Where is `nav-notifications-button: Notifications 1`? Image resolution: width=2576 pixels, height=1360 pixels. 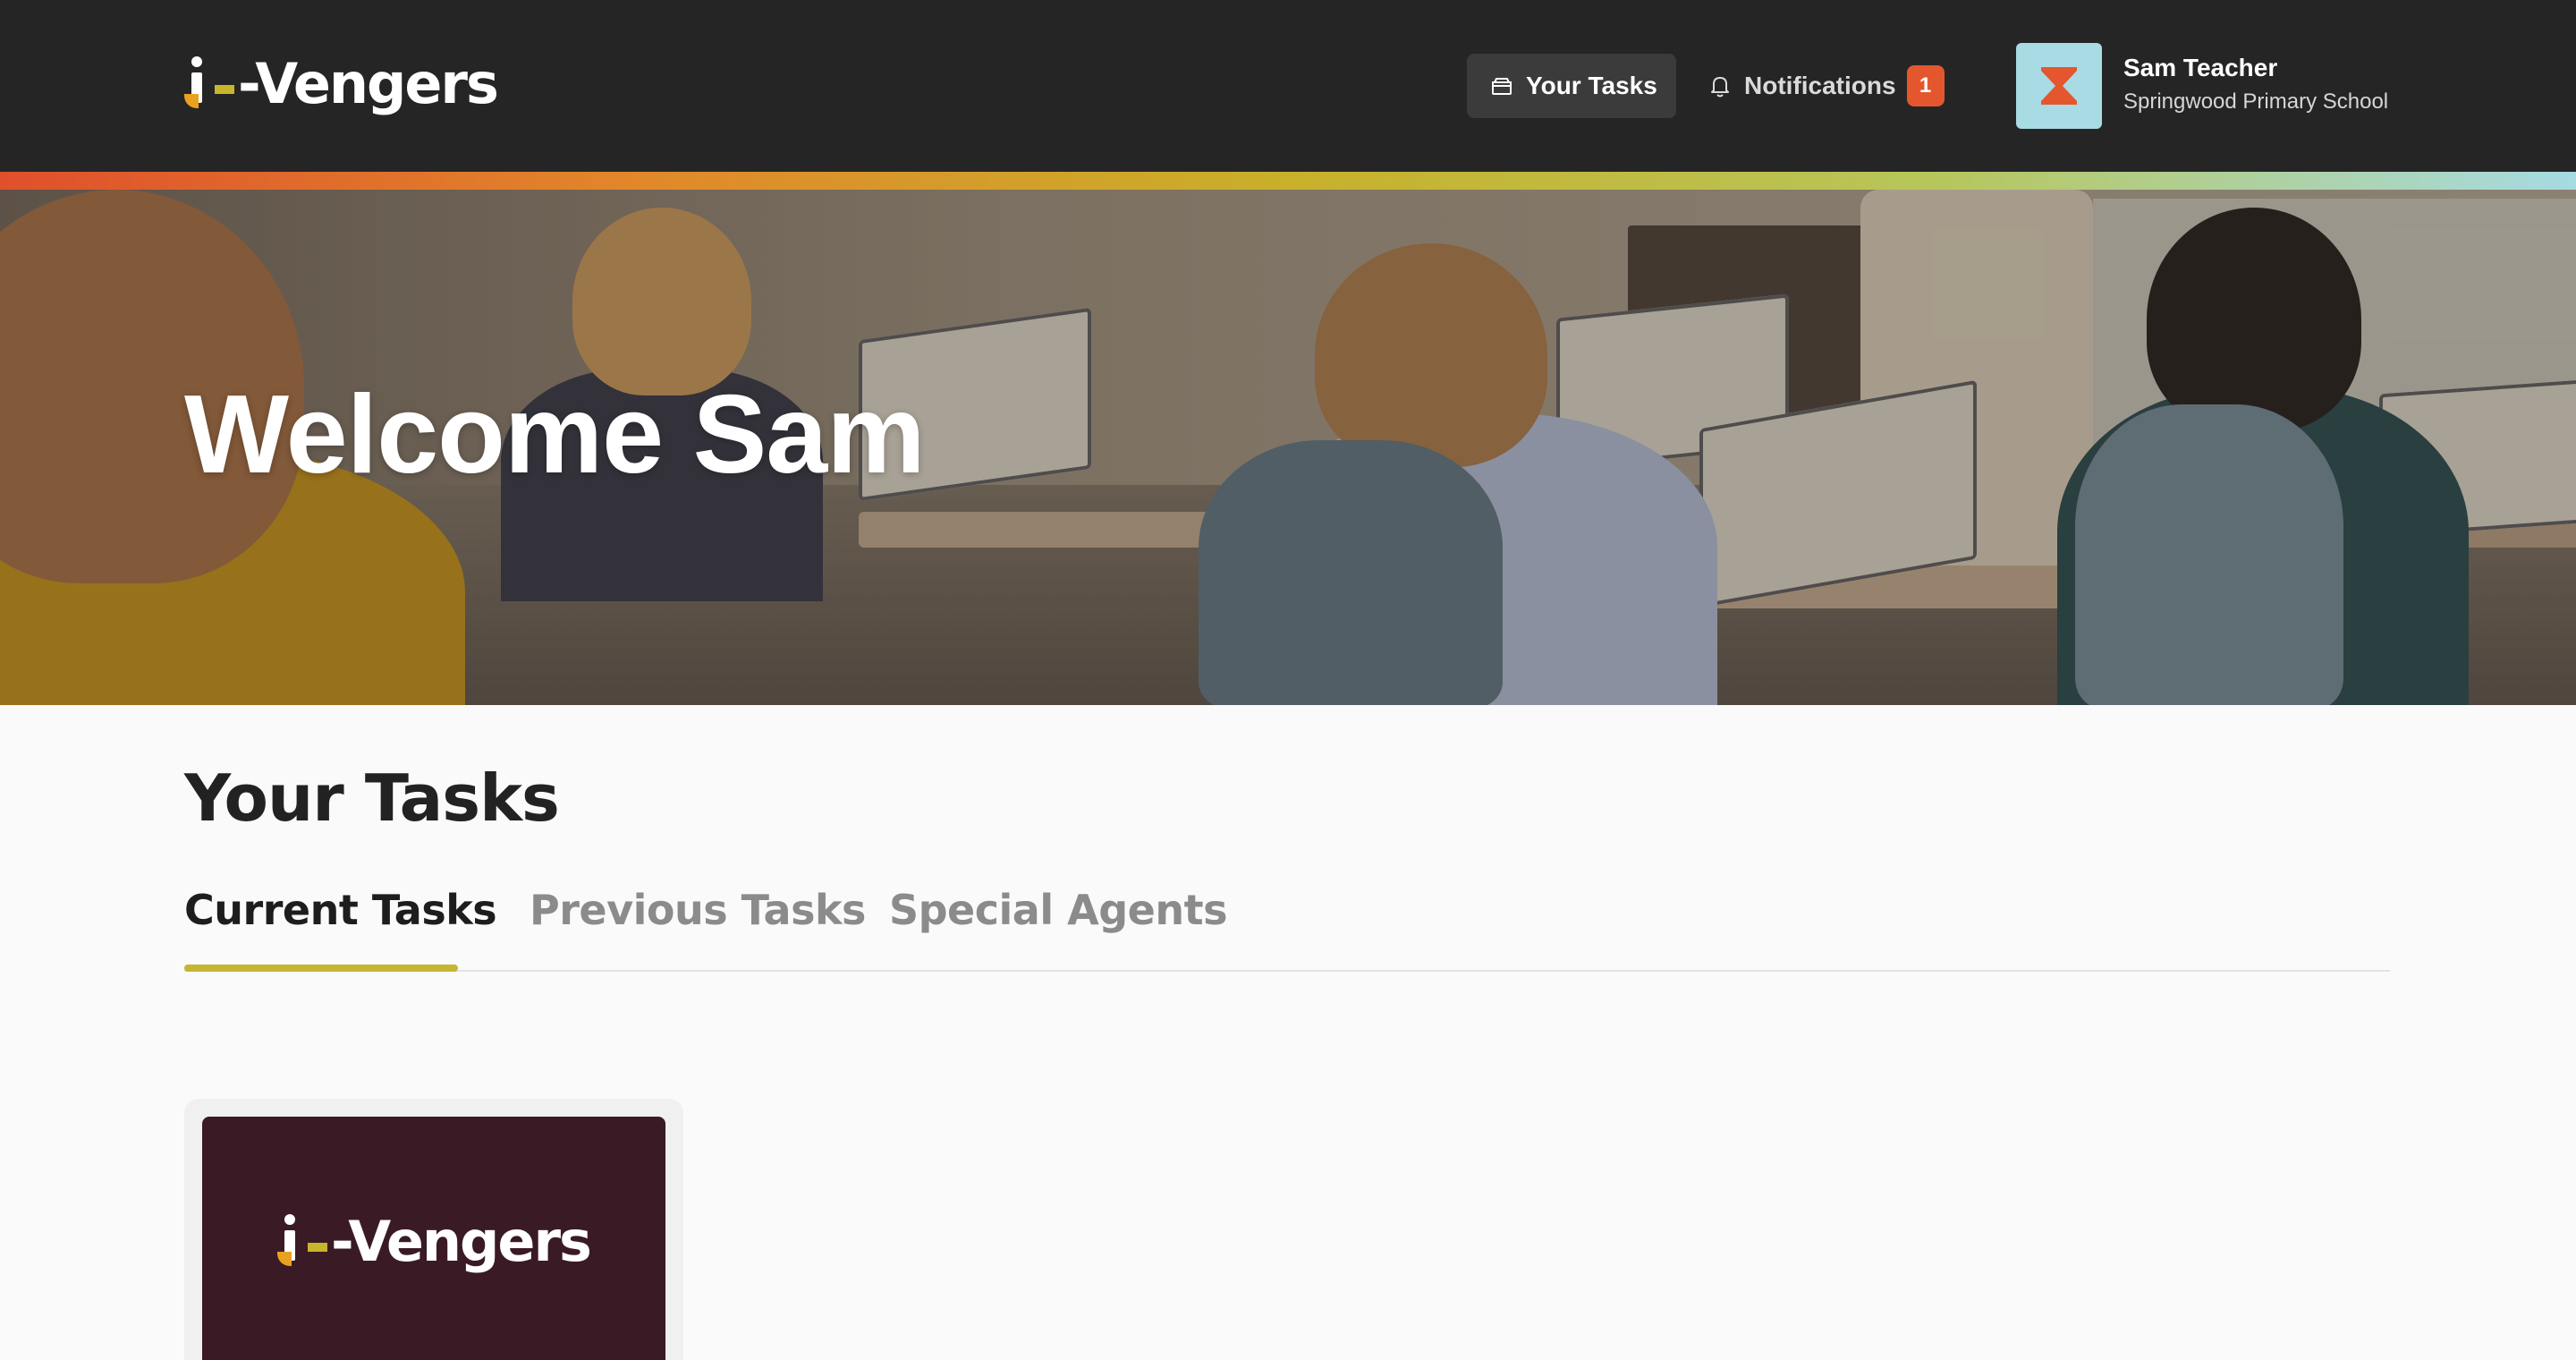 nav-notifications-button: Notifications 1 is located at coordinates (1828, 86).